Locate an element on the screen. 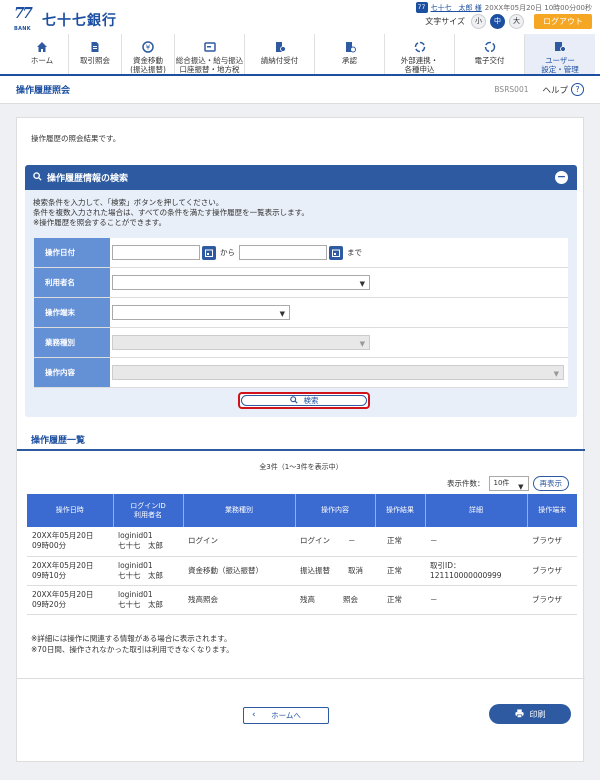 The image size is (600, 780). page-size-control: 表示件数： 10件 ▼ 再表示 is located at coordinates (508, 483).